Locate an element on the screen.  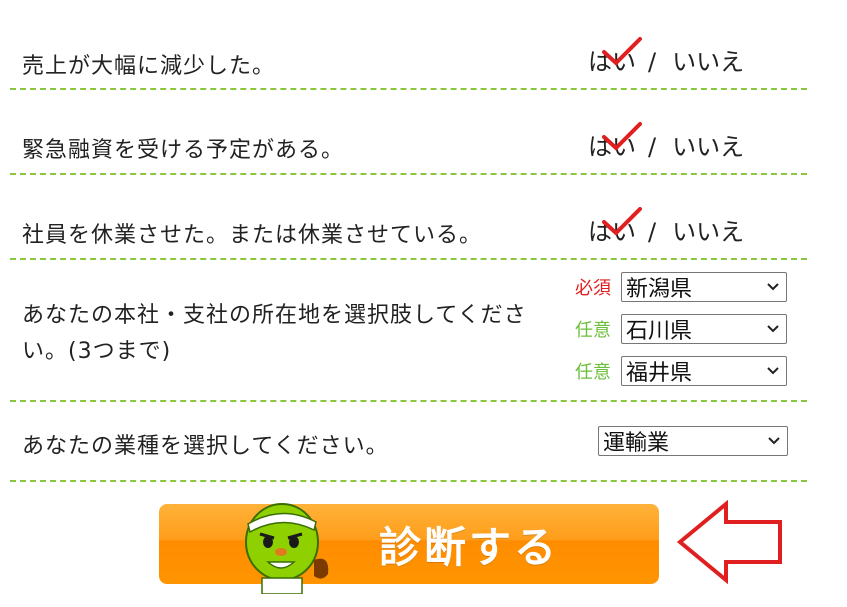
industry-question: あなたの業種を選択してください。 is located at coordinates (205, 446).